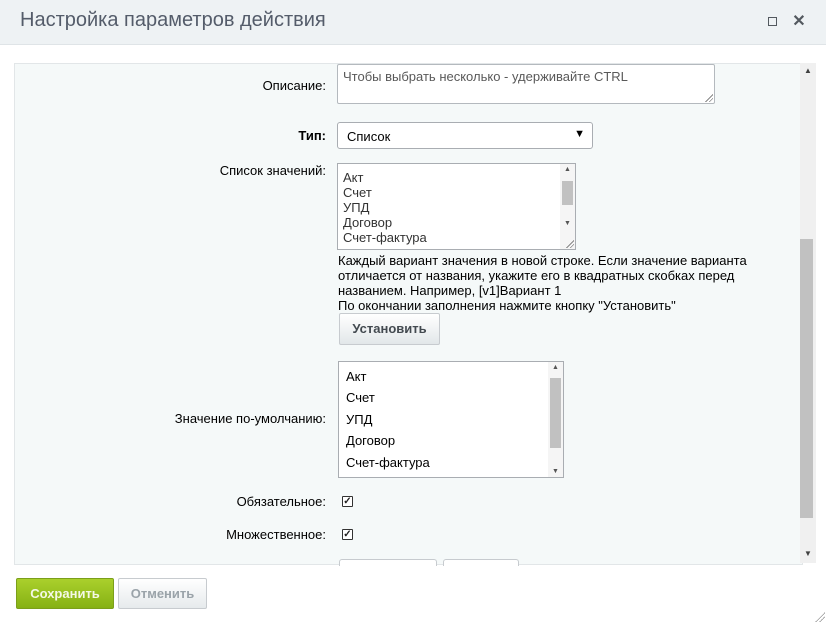  I want to click on values-list-textarea: Акт Счет УПД Договор Счет-фактура ▲ ▼, so click(456, 206).